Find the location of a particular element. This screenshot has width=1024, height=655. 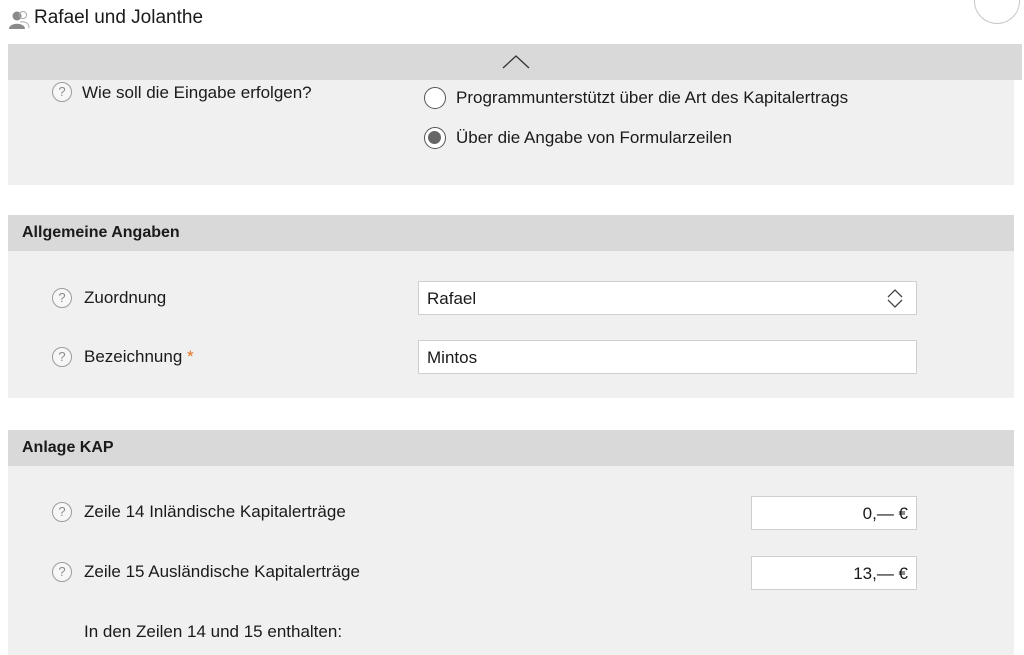

name-label: Bezeichnung * is located at coordinates (139, 357).